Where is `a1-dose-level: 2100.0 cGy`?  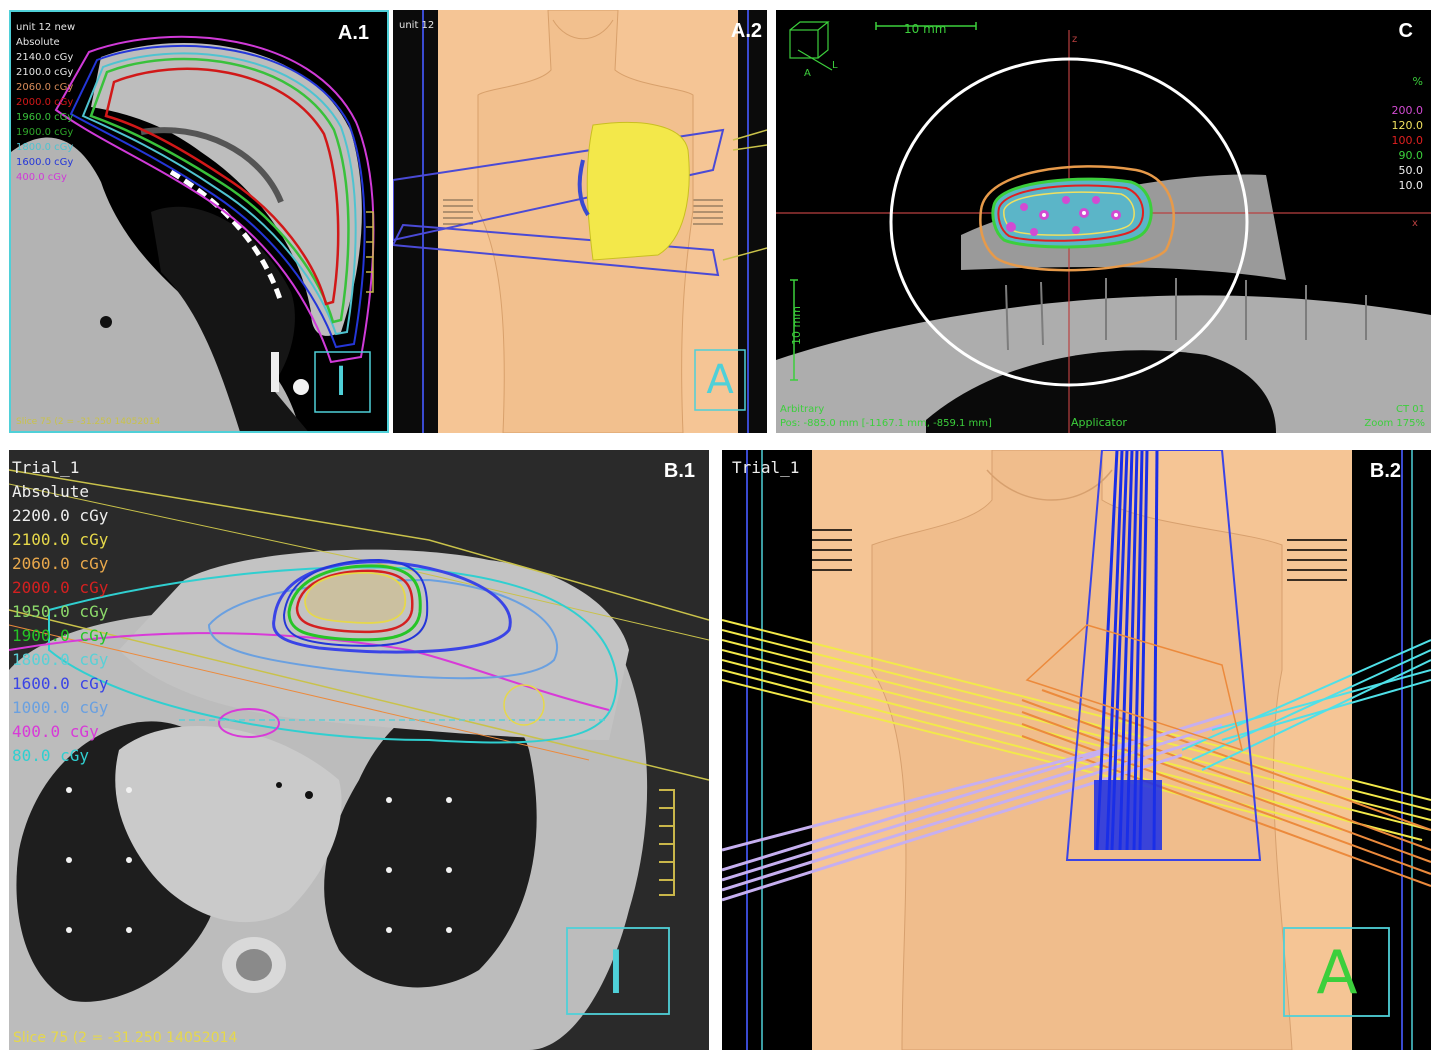
a1-dose-level: 2100.0 cGy is located at coordinates (45, 72).